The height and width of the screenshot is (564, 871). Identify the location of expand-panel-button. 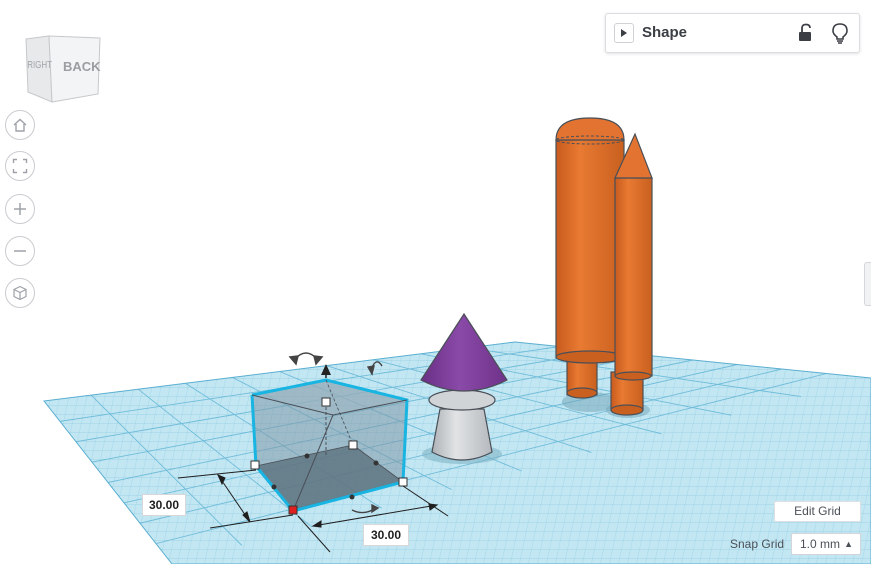
(624, 33).